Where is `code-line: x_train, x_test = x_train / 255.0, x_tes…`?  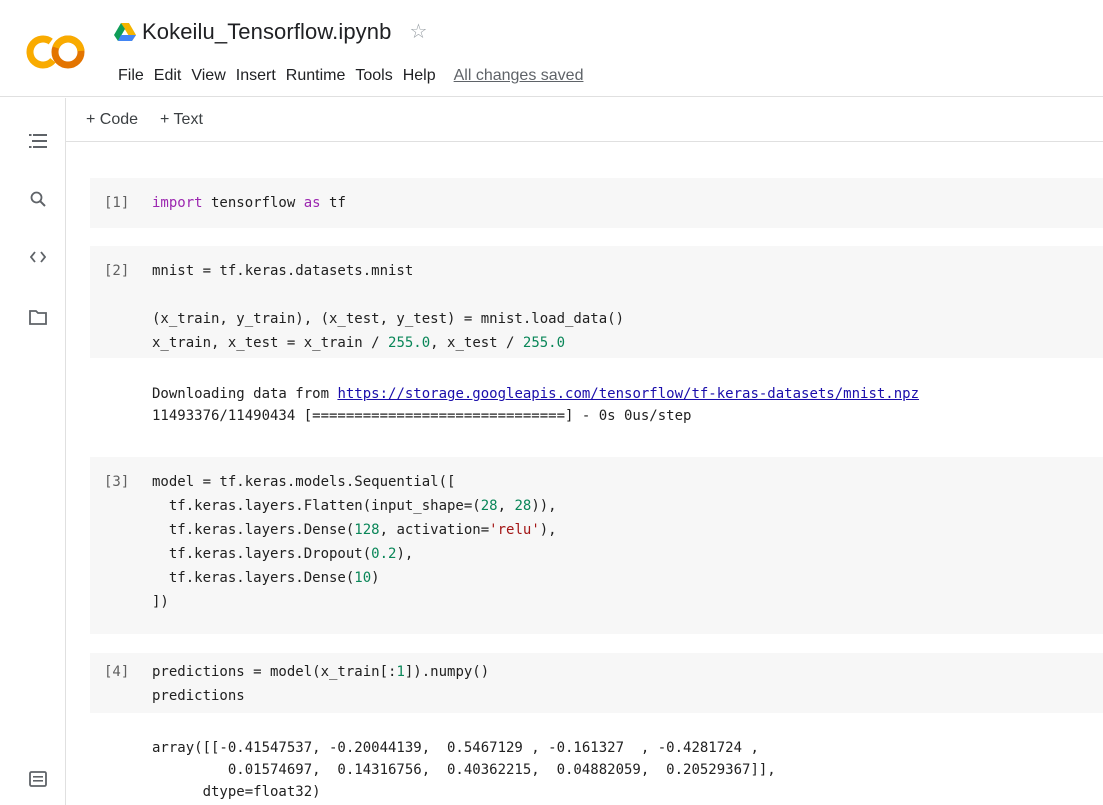
code-line: x_train, x_test = x_train / 255.0, x_tes… is located at coordinates (359, 343).